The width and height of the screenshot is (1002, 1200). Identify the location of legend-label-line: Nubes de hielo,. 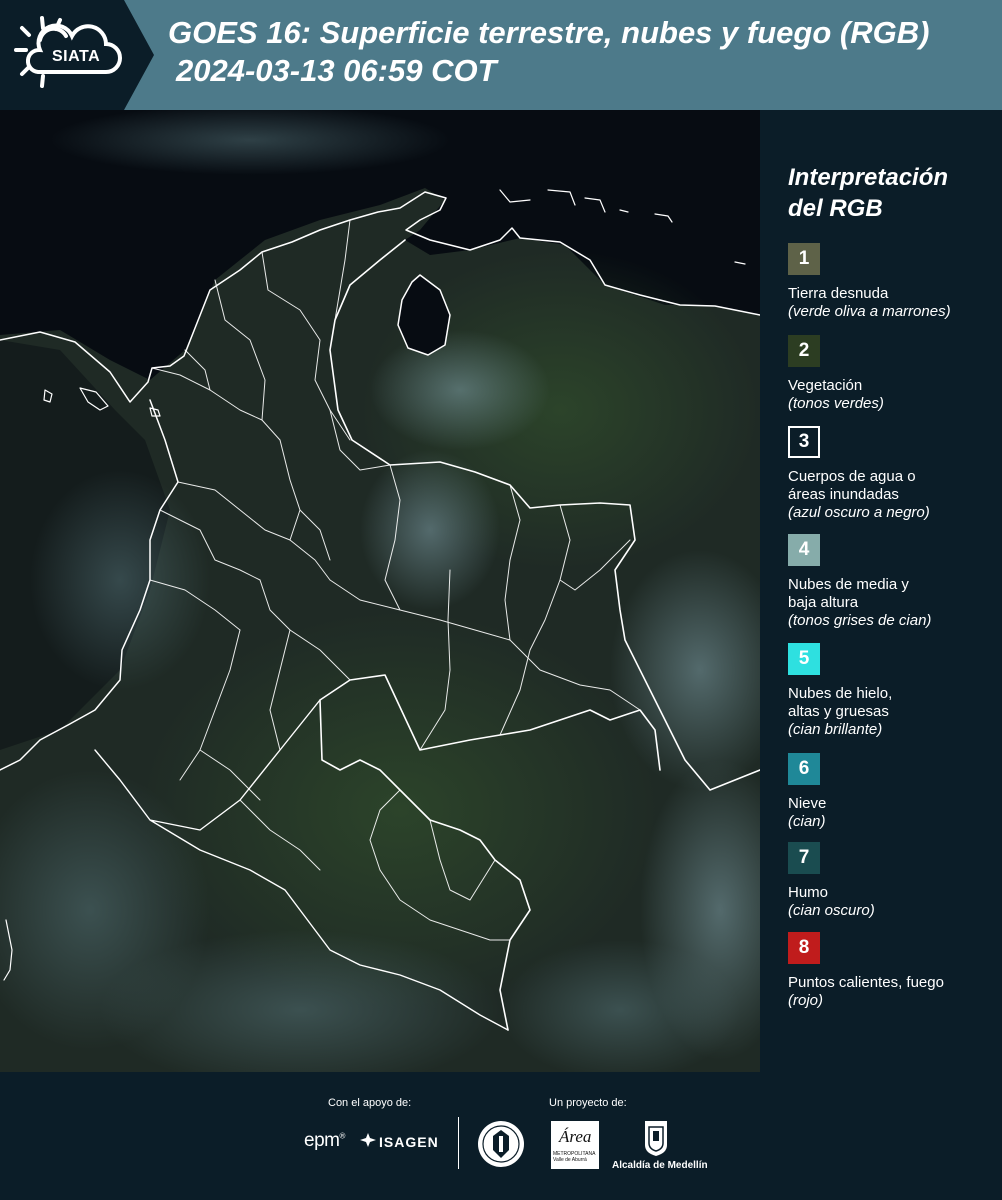
(840, 693).